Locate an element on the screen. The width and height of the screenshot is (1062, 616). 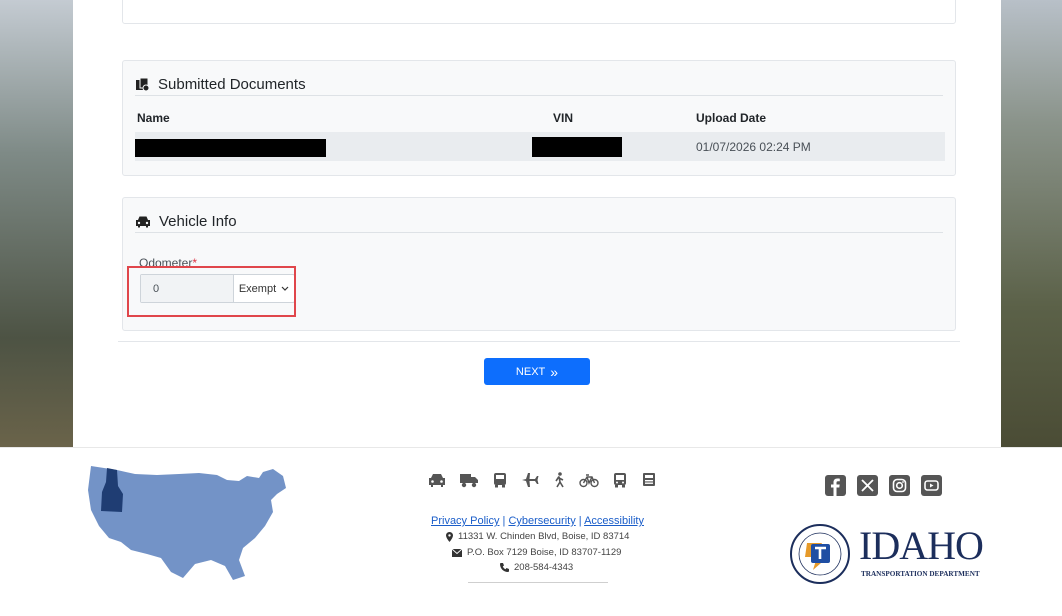
double-chevron-right-icon: » is located at coordinates (554, 371).